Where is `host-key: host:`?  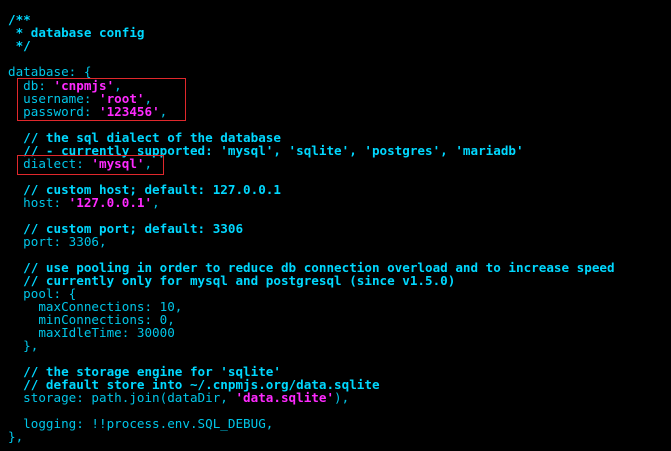
host-key: host: is located at coordinates (38, 202).